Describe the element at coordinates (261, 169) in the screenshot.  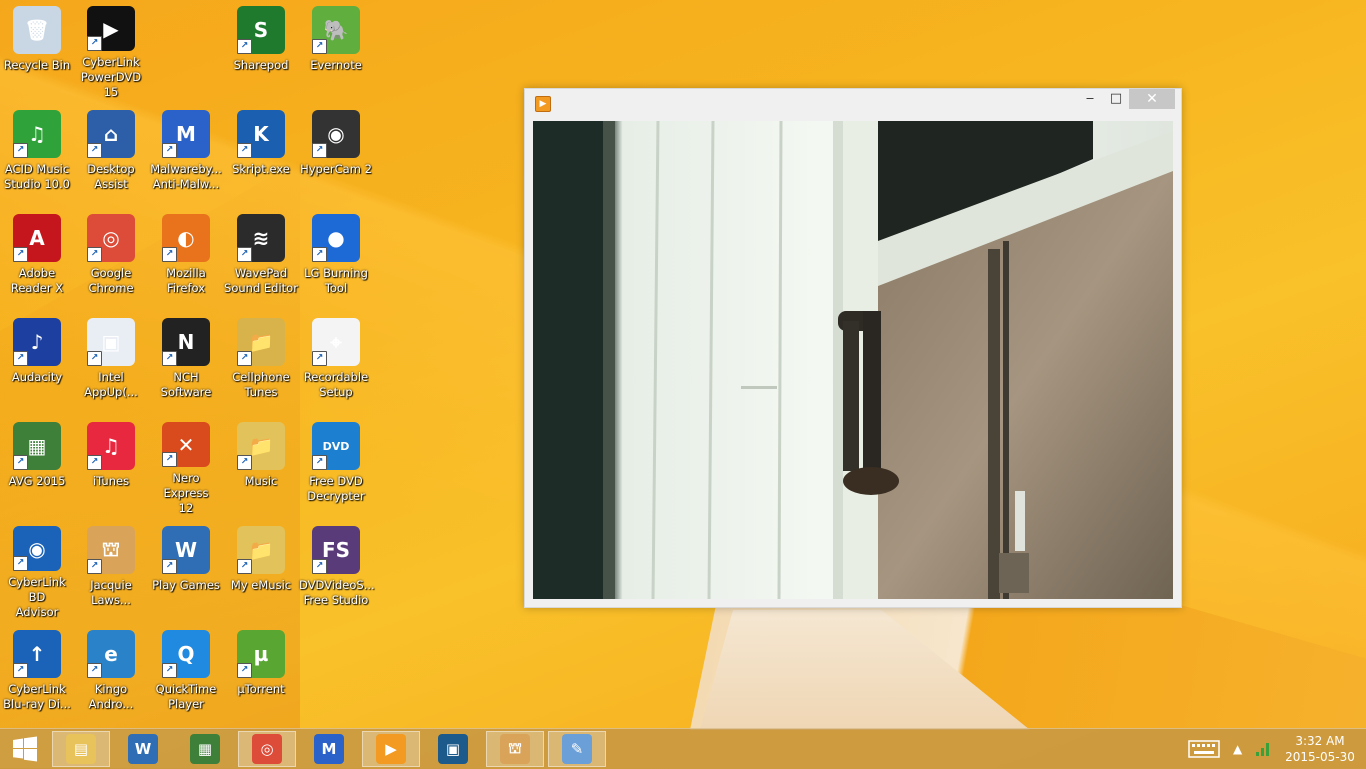
I see `desktop-icon-label: Skript.exe` at that location.